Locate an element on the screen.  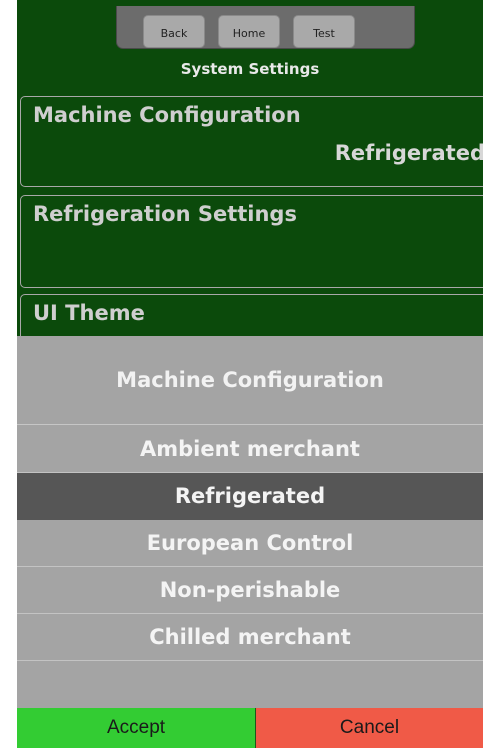
picker-title: Machine Configuration is located at coordinates (250, 380).